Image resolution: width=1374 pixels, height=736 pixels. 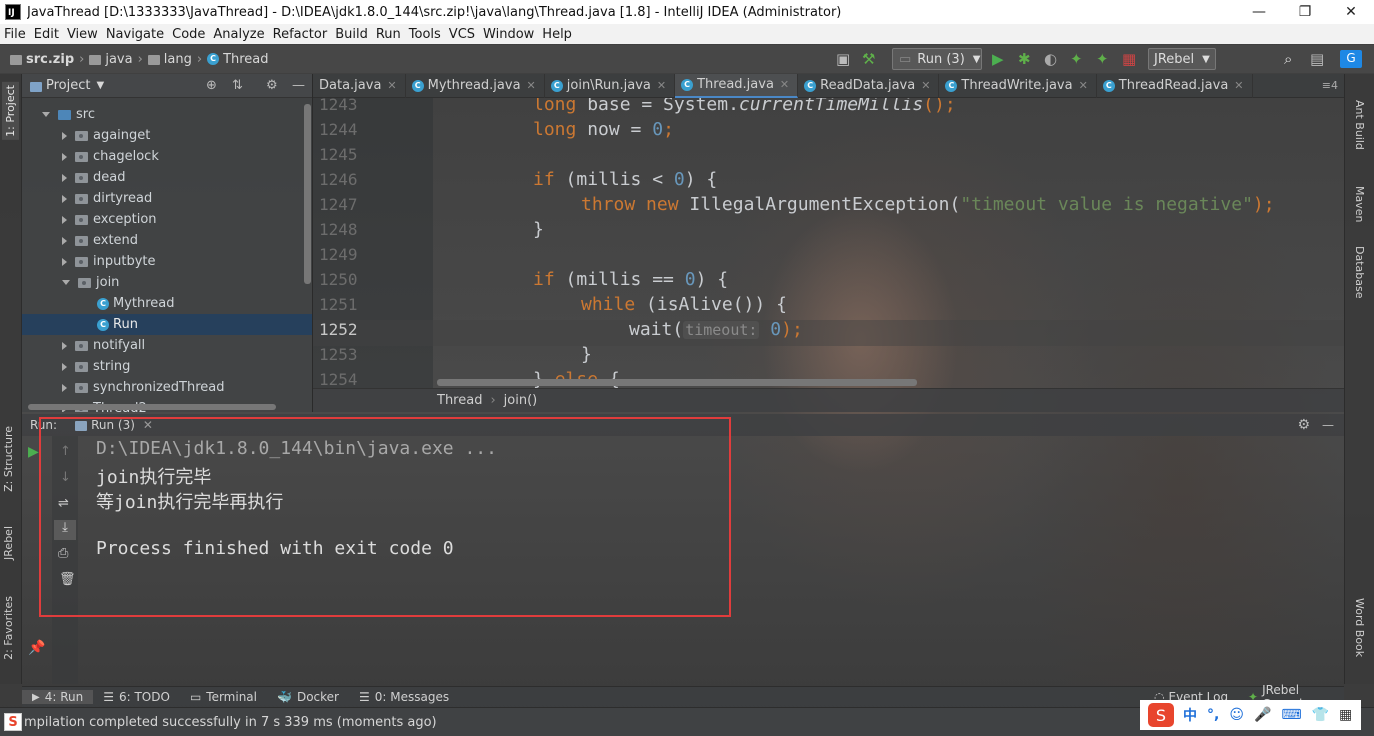 I want to click on ime-grid-icon: ▦, so click(x=1345, y=715).